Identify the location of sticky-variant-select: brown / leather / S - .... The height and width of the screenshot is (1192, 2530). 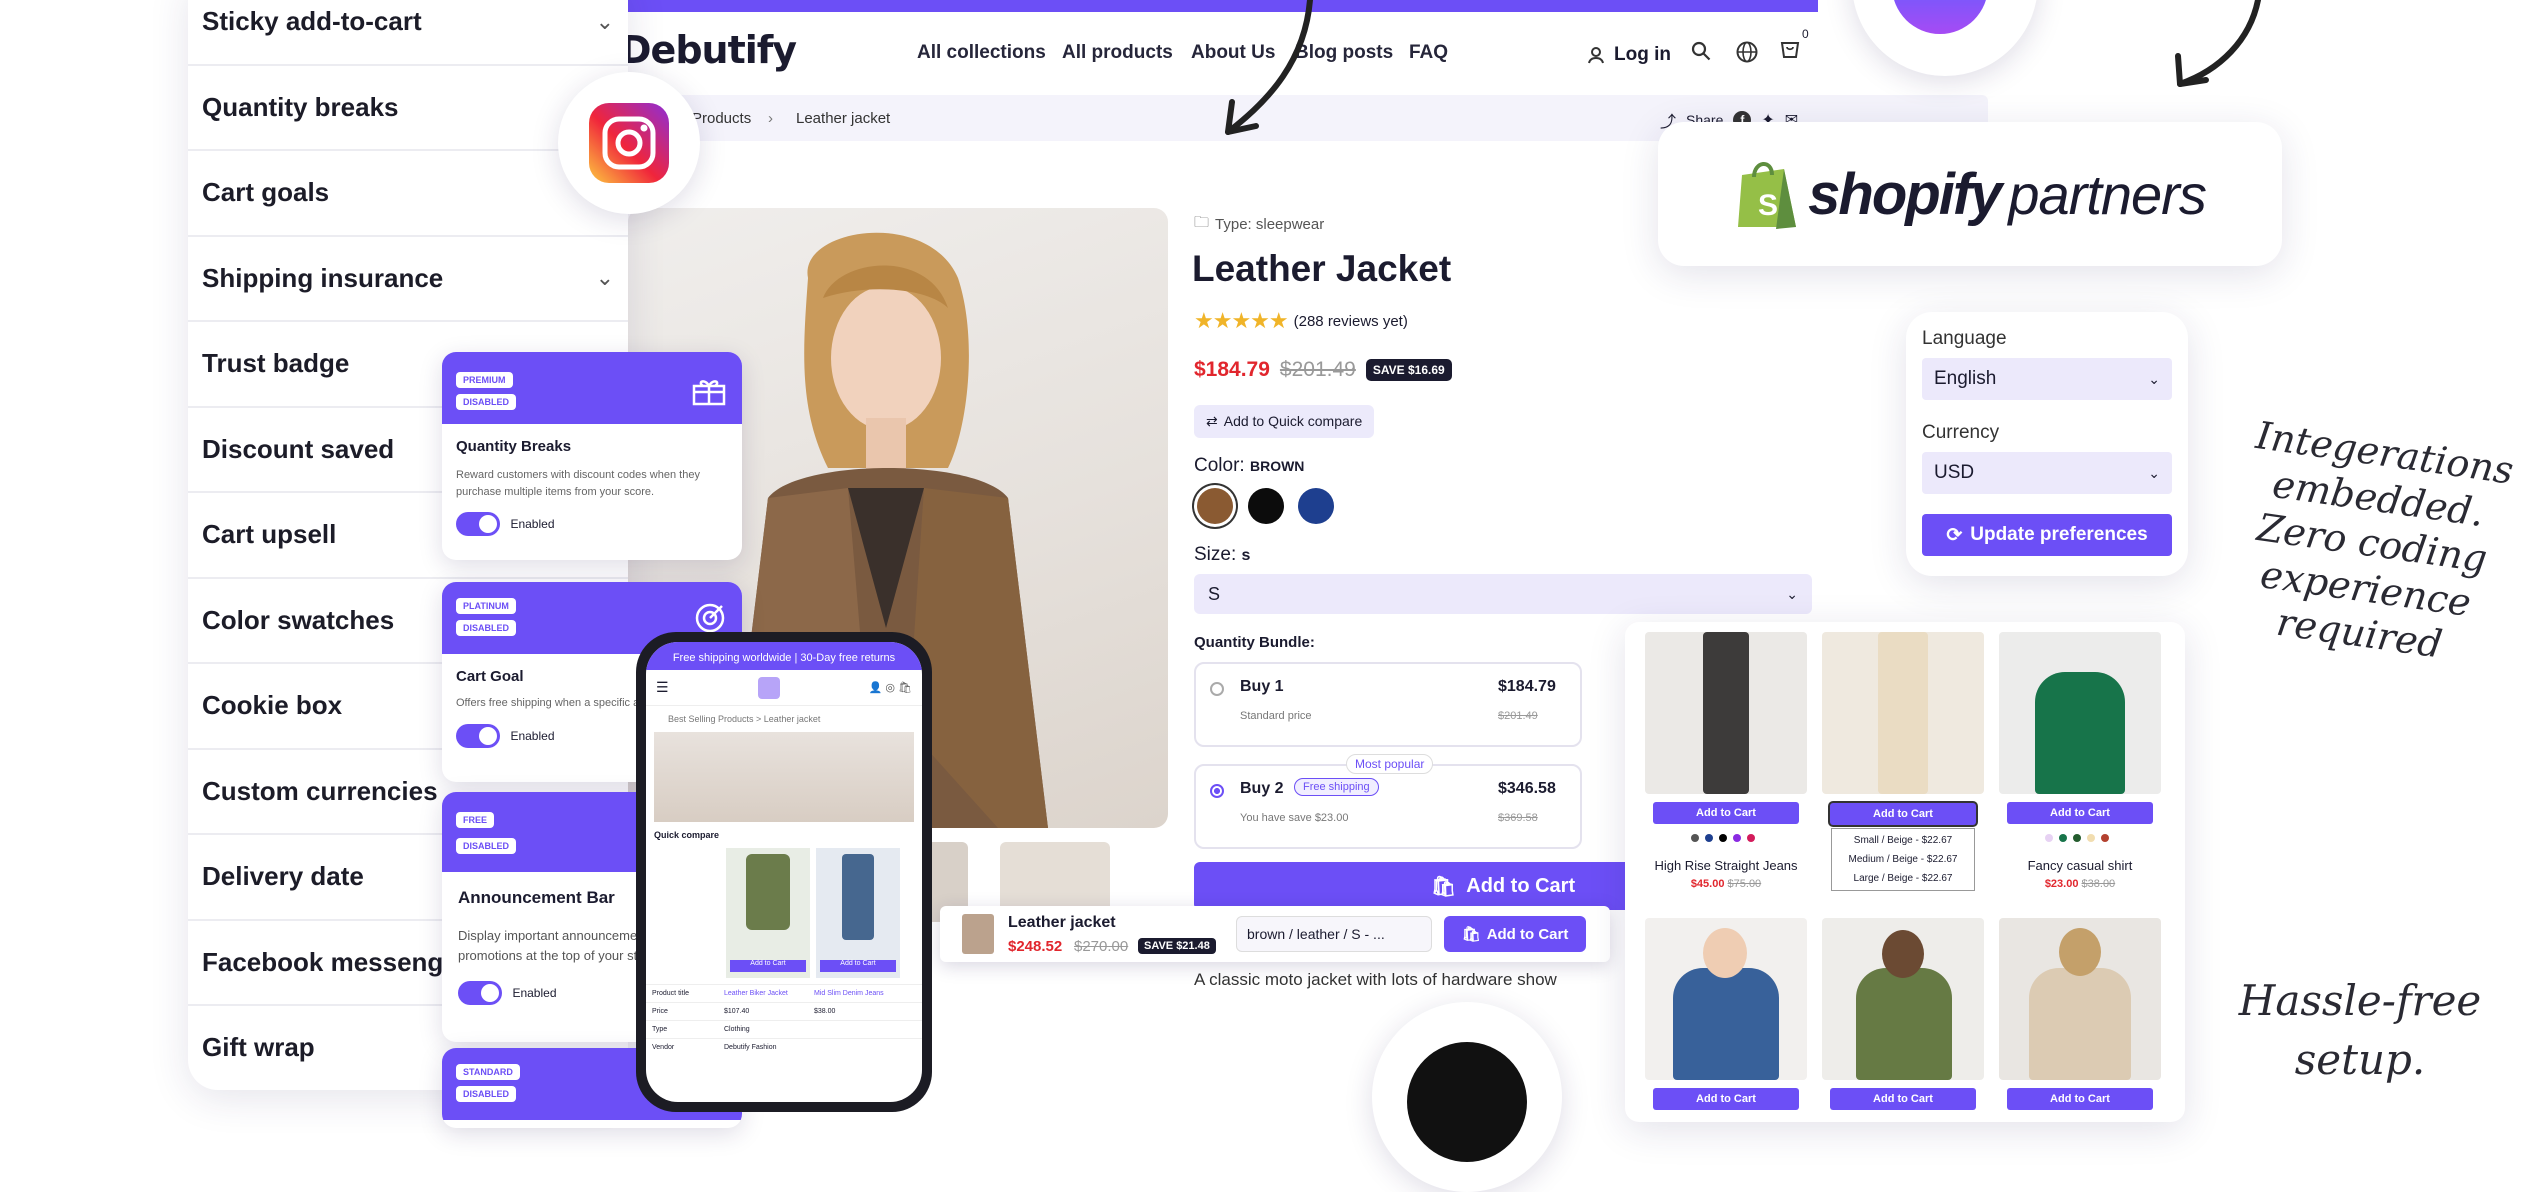
(1334, 934).